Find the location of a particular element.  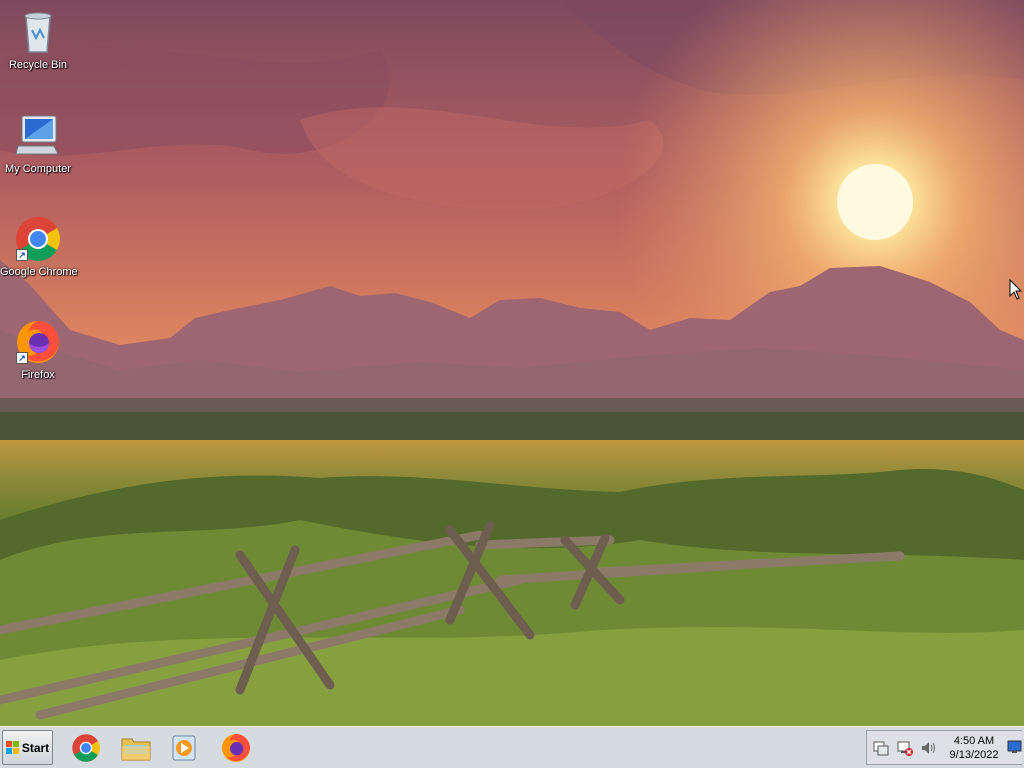

network-disconnected-icon is located at coordinates (905, 748).